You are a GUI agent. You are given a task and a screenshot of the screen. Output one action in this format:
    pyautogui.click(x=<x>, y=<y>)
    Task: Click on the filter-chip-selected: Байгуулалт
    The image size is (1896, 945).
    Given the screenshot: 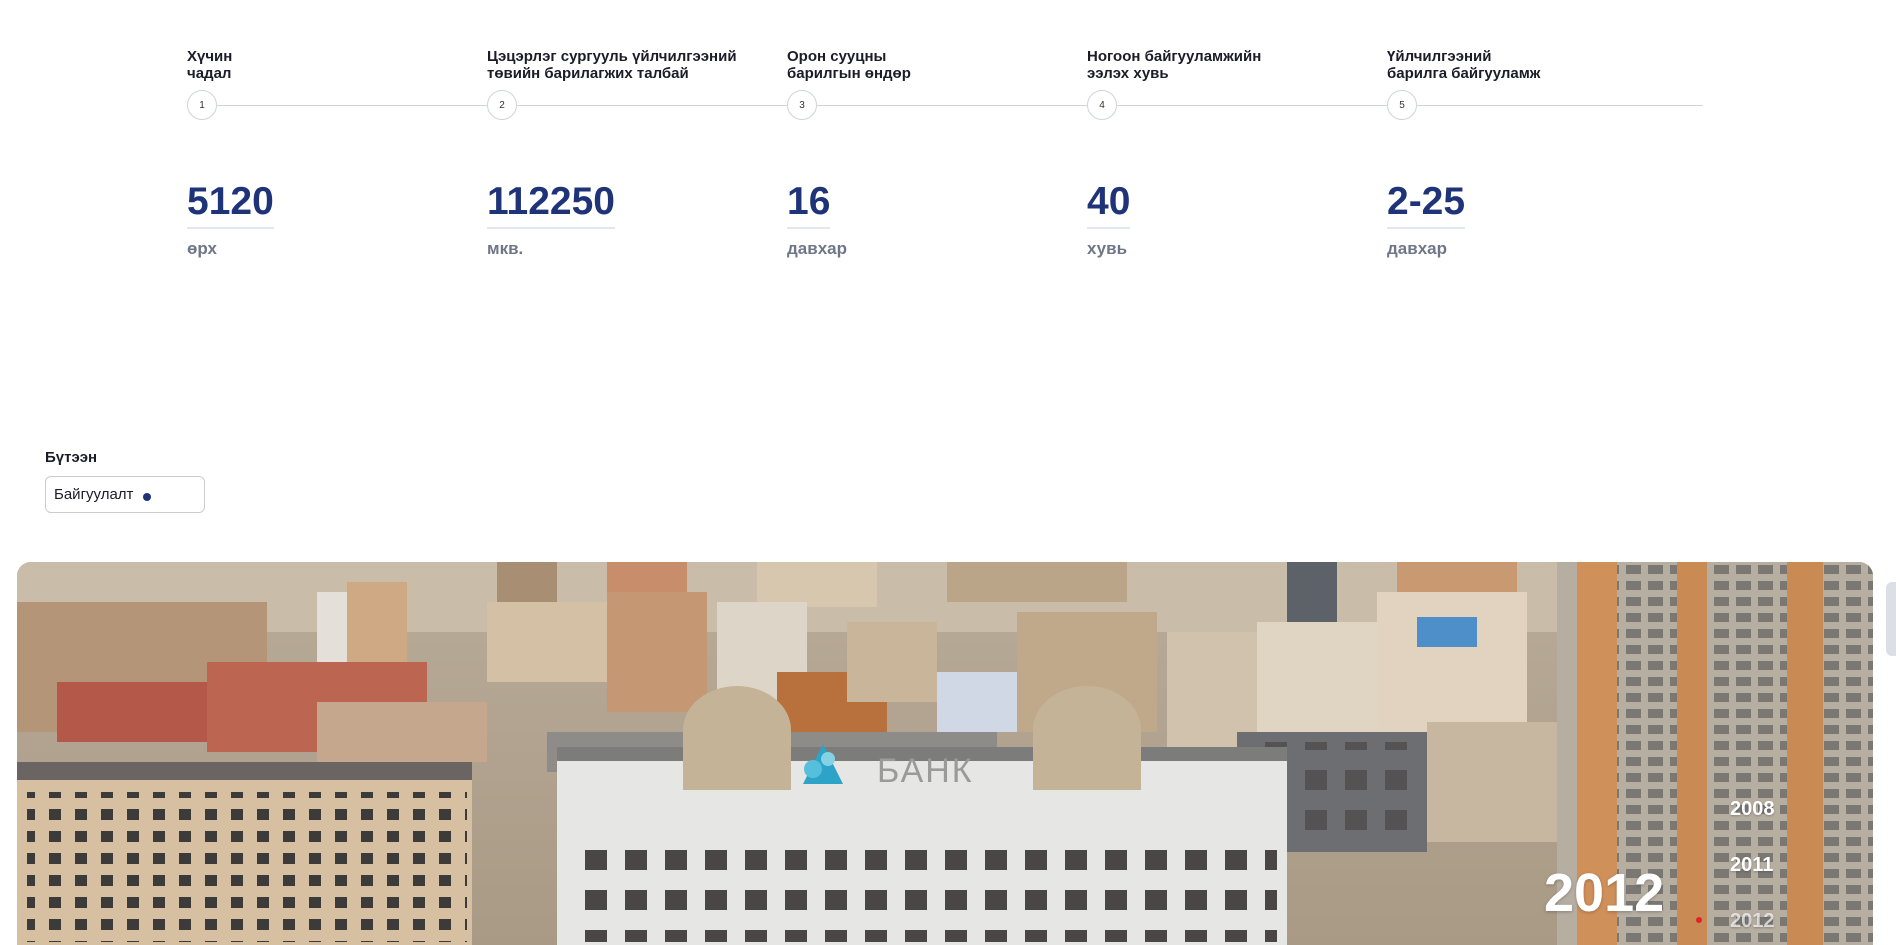 What is the action you would take?
    pyautogui.click(x=125, y=494)
    